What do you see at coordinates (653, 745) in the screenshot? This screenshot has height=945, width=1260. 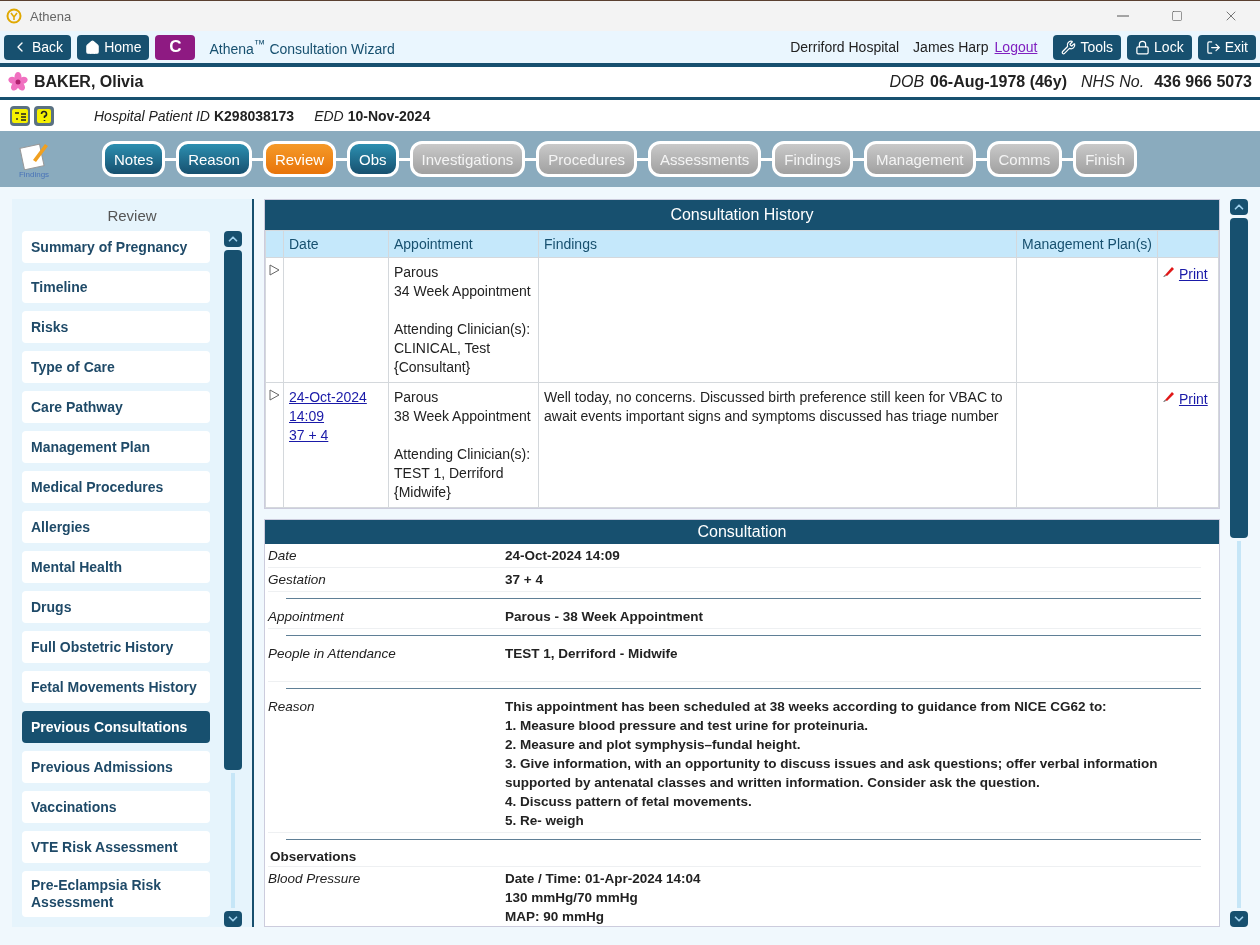 I see `field-value: 2. Measure and plot symphysis–fundal height.` at bounding box center [653, 745].